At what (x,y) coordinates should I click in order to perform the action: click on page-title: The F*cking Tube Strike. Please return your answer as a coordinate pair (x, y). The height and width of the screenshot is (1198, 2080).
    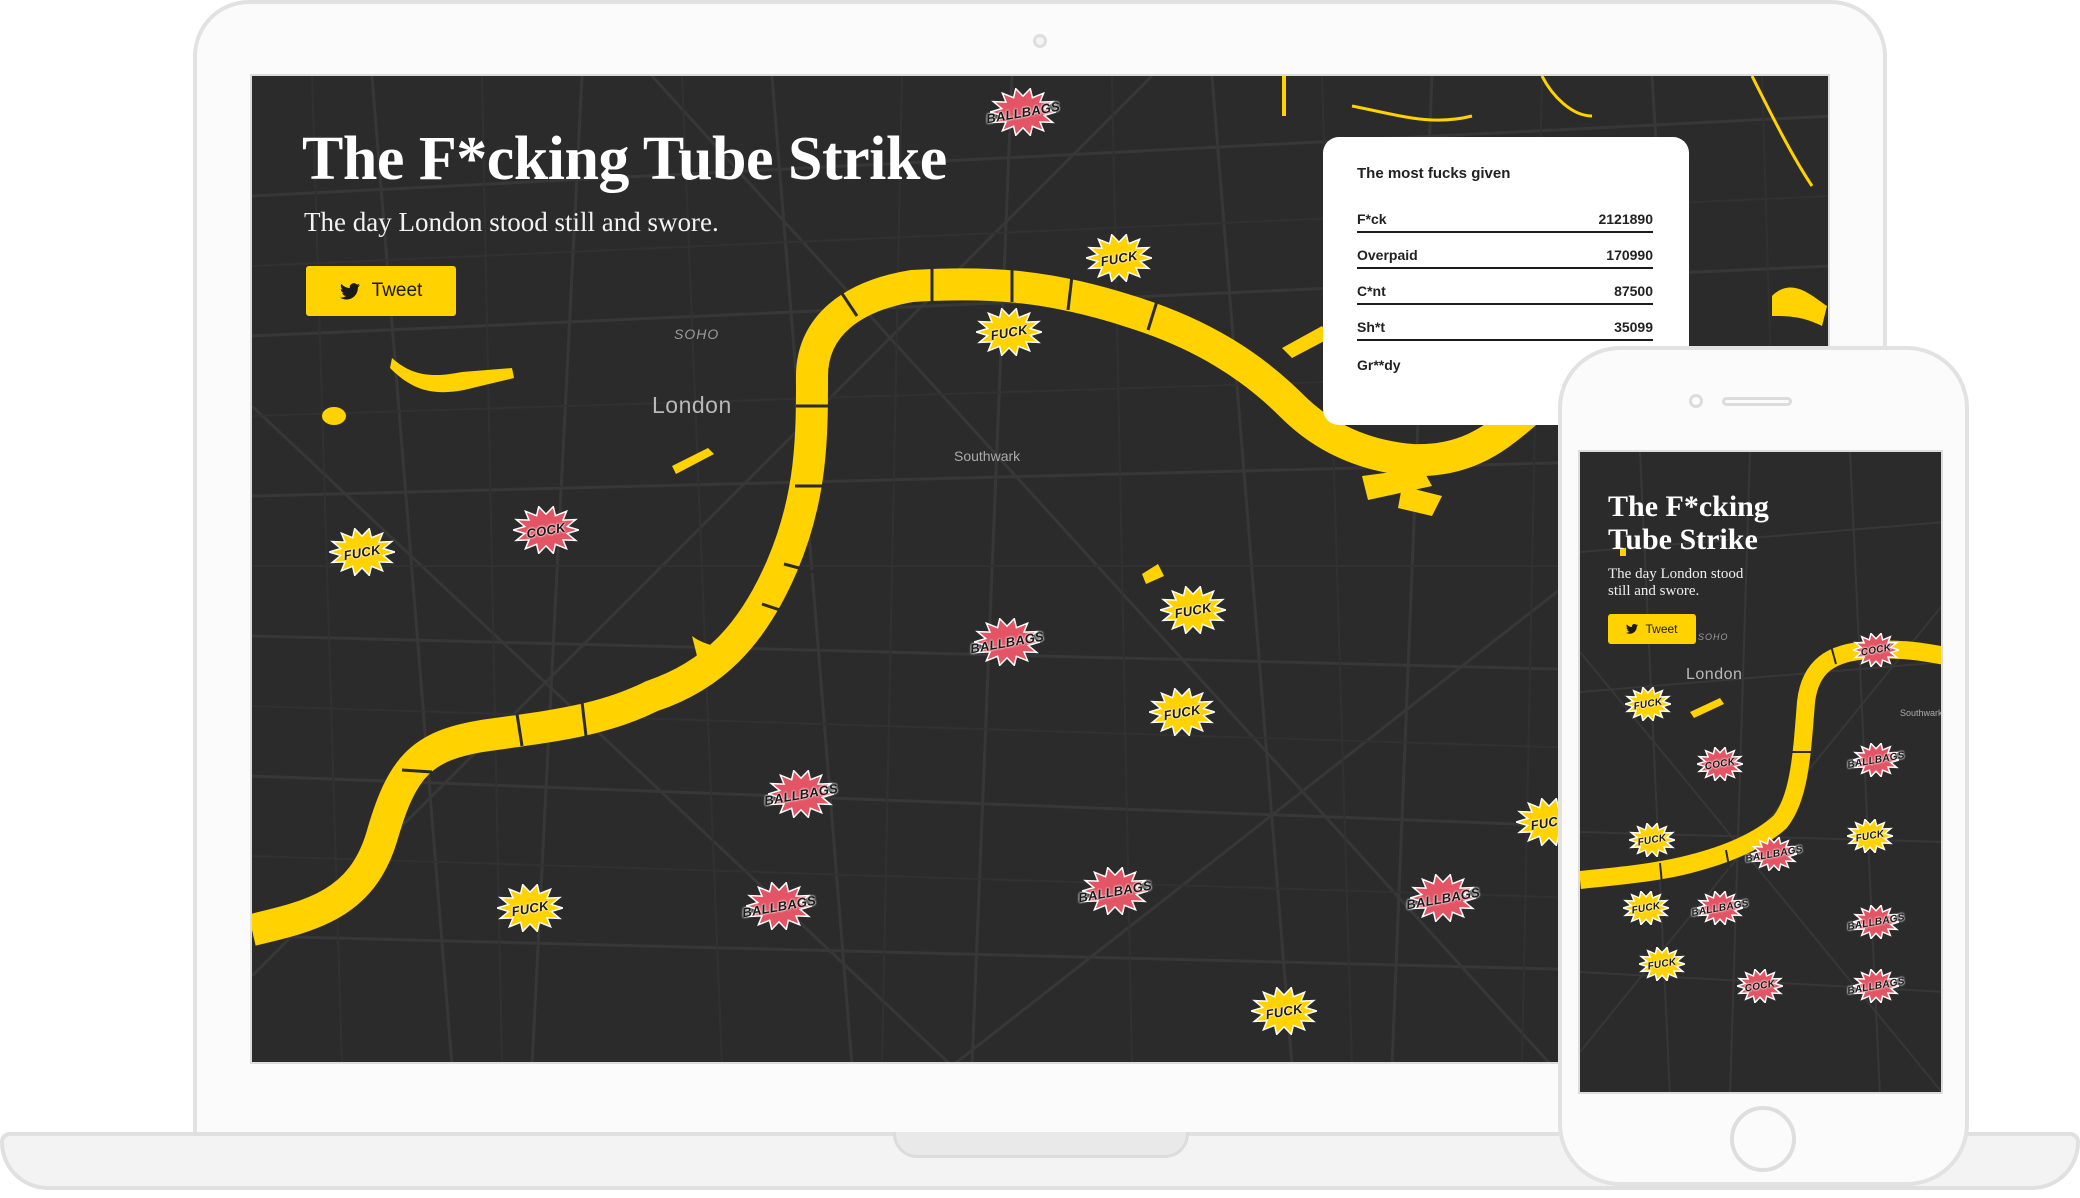
    Looking at the image, I should click on (624, 159).